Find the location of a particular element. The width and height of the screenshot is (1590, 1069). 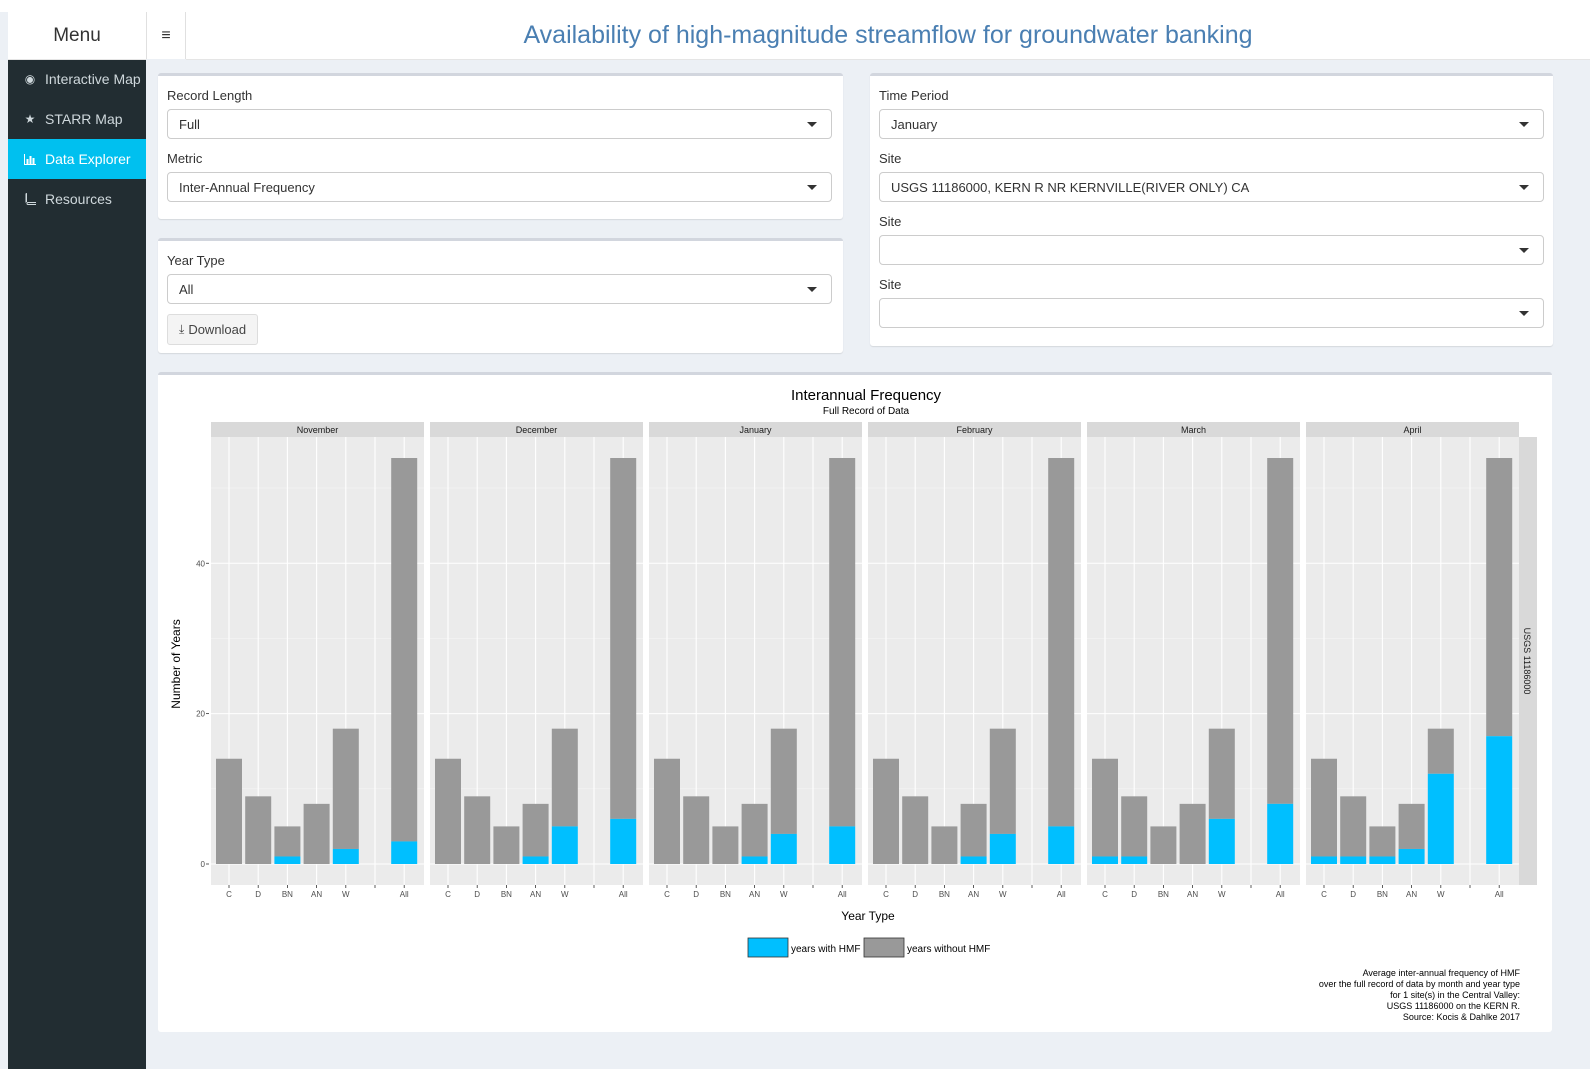

year-type-select: All is located at coordinates (499, 289).